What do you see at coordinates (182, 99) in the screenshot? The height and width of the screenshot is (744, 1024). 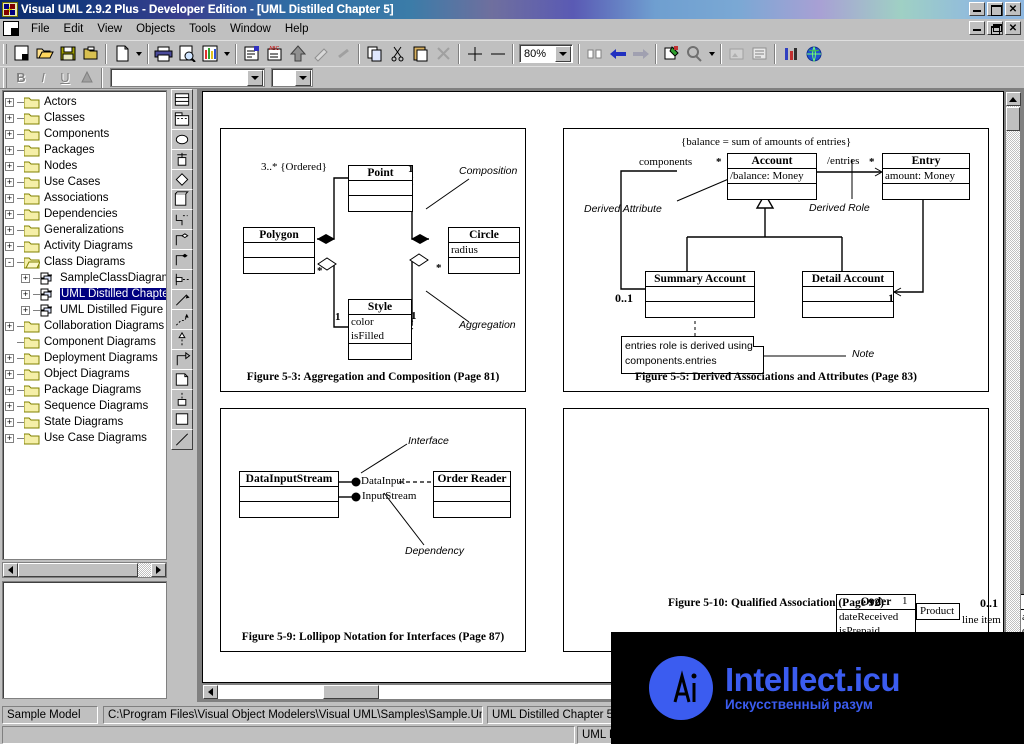 I see `class-tool-icon` at bounding box center [182, 99].